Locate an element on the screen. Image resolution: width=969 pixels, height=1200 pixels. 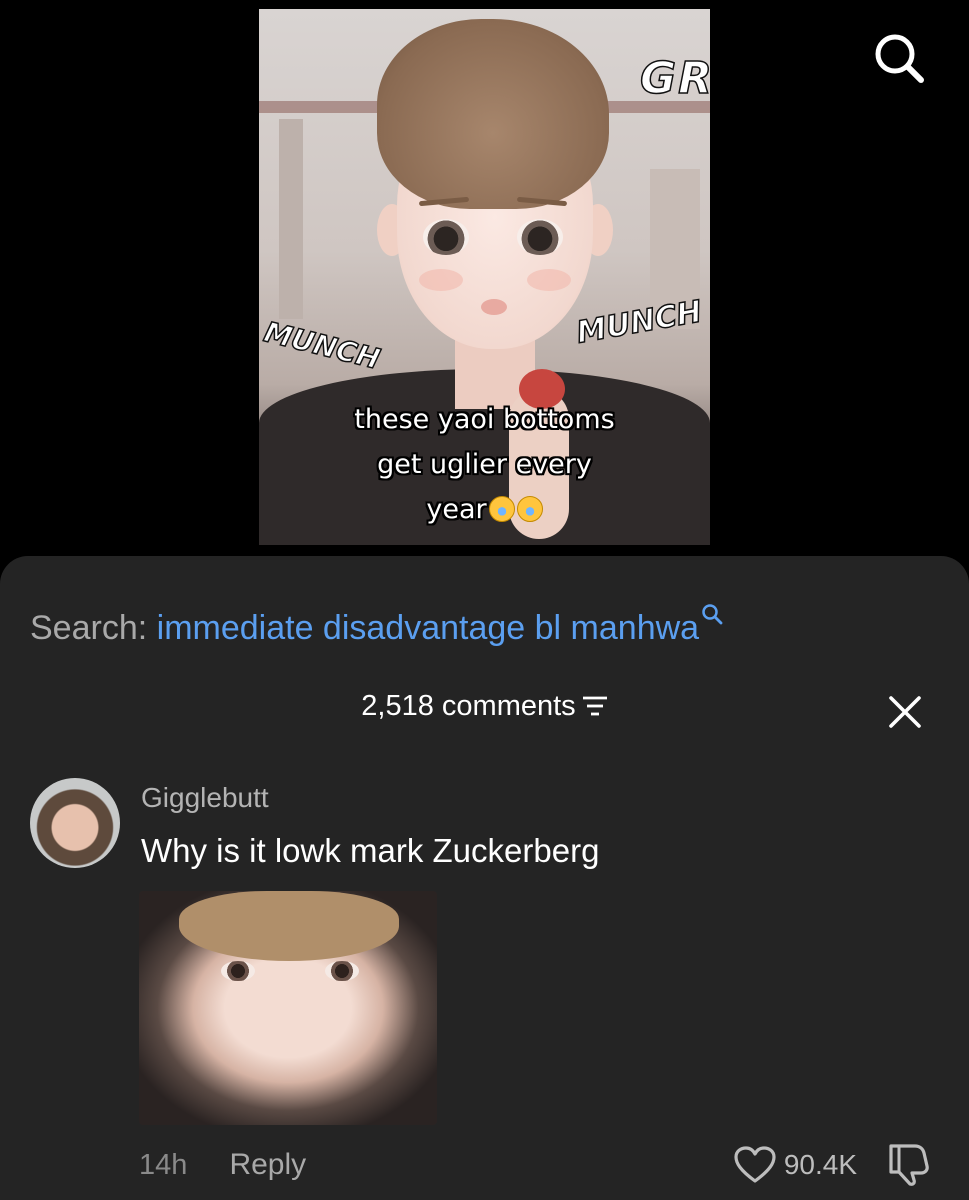
like-count: 90.4K is located at coordinates (820, 1164).